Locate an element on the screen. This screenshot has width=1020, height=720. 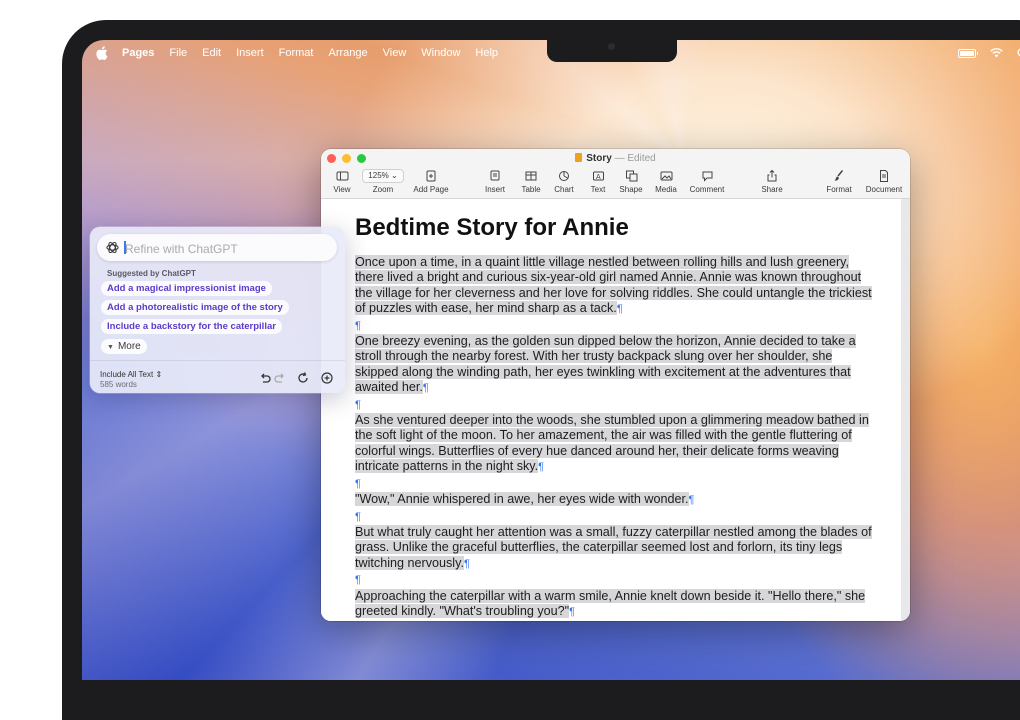
document-icon is located at coordinates (579, 157).